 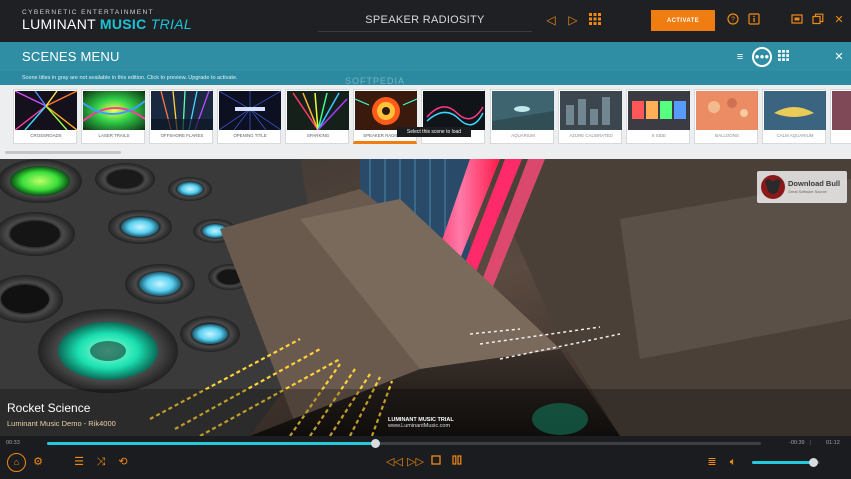 I want to click on gear-icon: ⚙, so click(x=38, y=462).